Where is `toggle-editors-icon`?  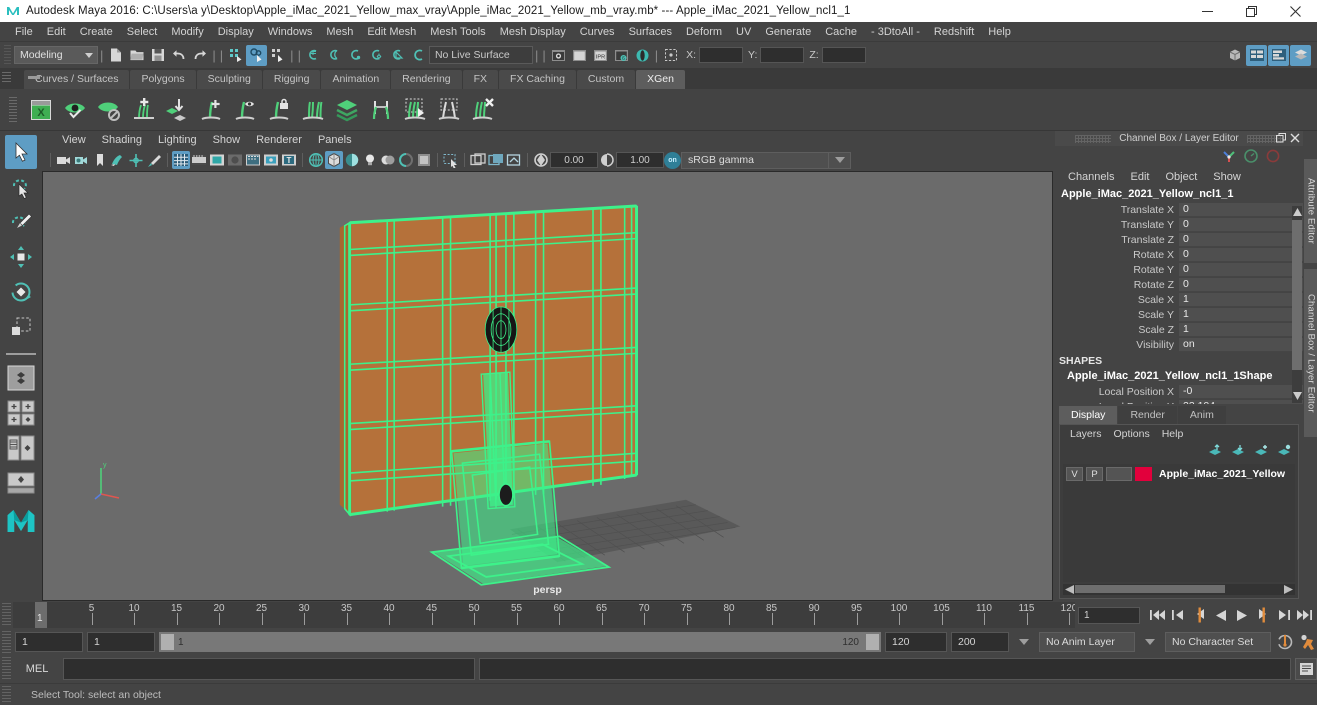 toggle-editors-icon is located at coordinates (670, 55).